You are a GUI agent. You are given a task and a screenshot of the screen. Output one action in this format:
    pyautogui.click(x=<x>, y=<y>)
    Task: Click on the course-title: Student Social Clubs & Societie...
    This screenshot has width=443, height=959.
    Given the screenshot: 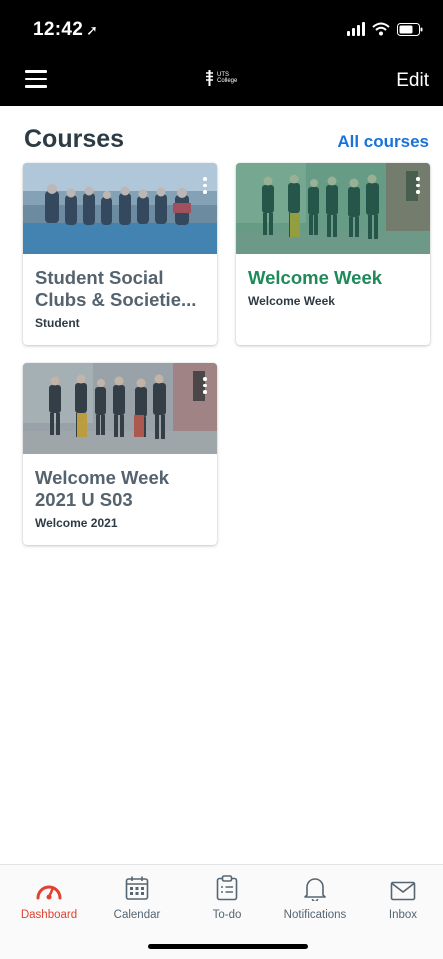 What is the action you would take?
    pyautogui.click(x=116, y=288)
    